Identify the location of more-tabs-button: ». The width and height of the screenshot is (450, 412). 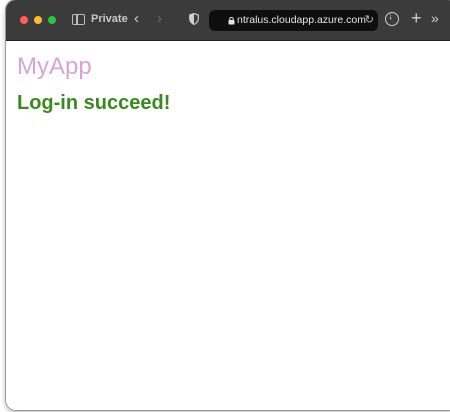
(435, 18).